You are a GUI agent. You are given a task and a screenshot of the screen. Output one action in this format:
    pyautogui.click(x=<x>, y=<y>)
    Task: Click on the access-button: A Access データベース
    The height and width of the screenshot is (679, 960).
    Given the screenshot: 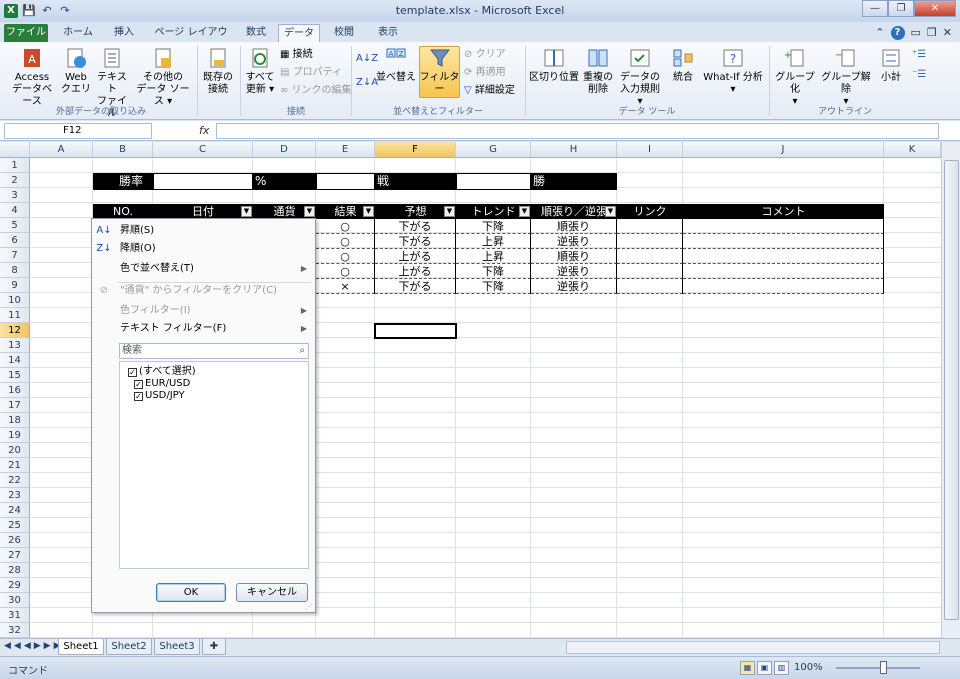 What is the action you would take?
    pyautogui.click(x=32, y=77)
    